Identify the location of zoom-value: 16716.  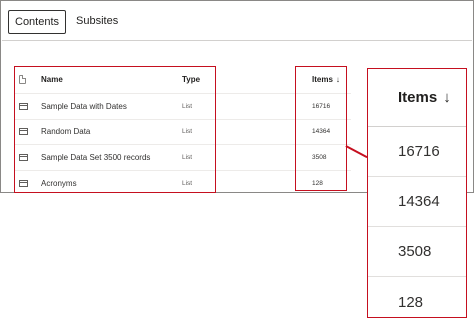
(417, 152).